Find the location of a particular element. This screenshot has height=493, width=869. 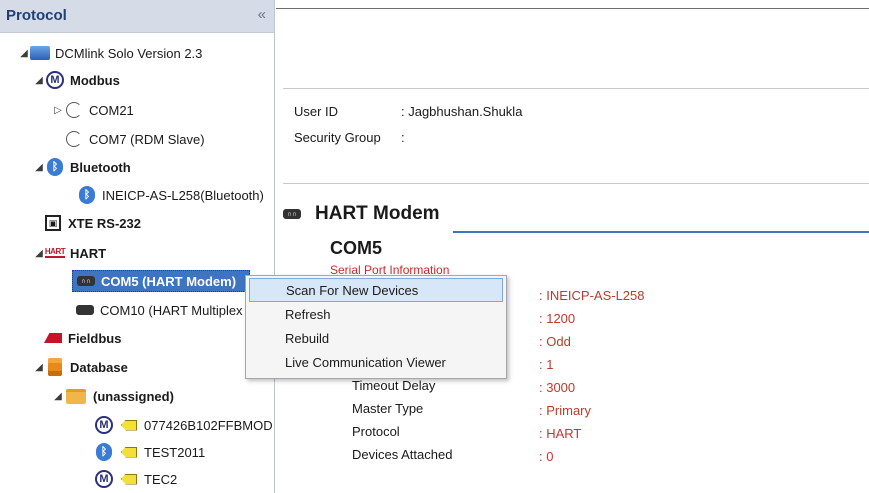

menu-item-live-viewer: Live Communication Viewer is located at coordinates (376, 362).